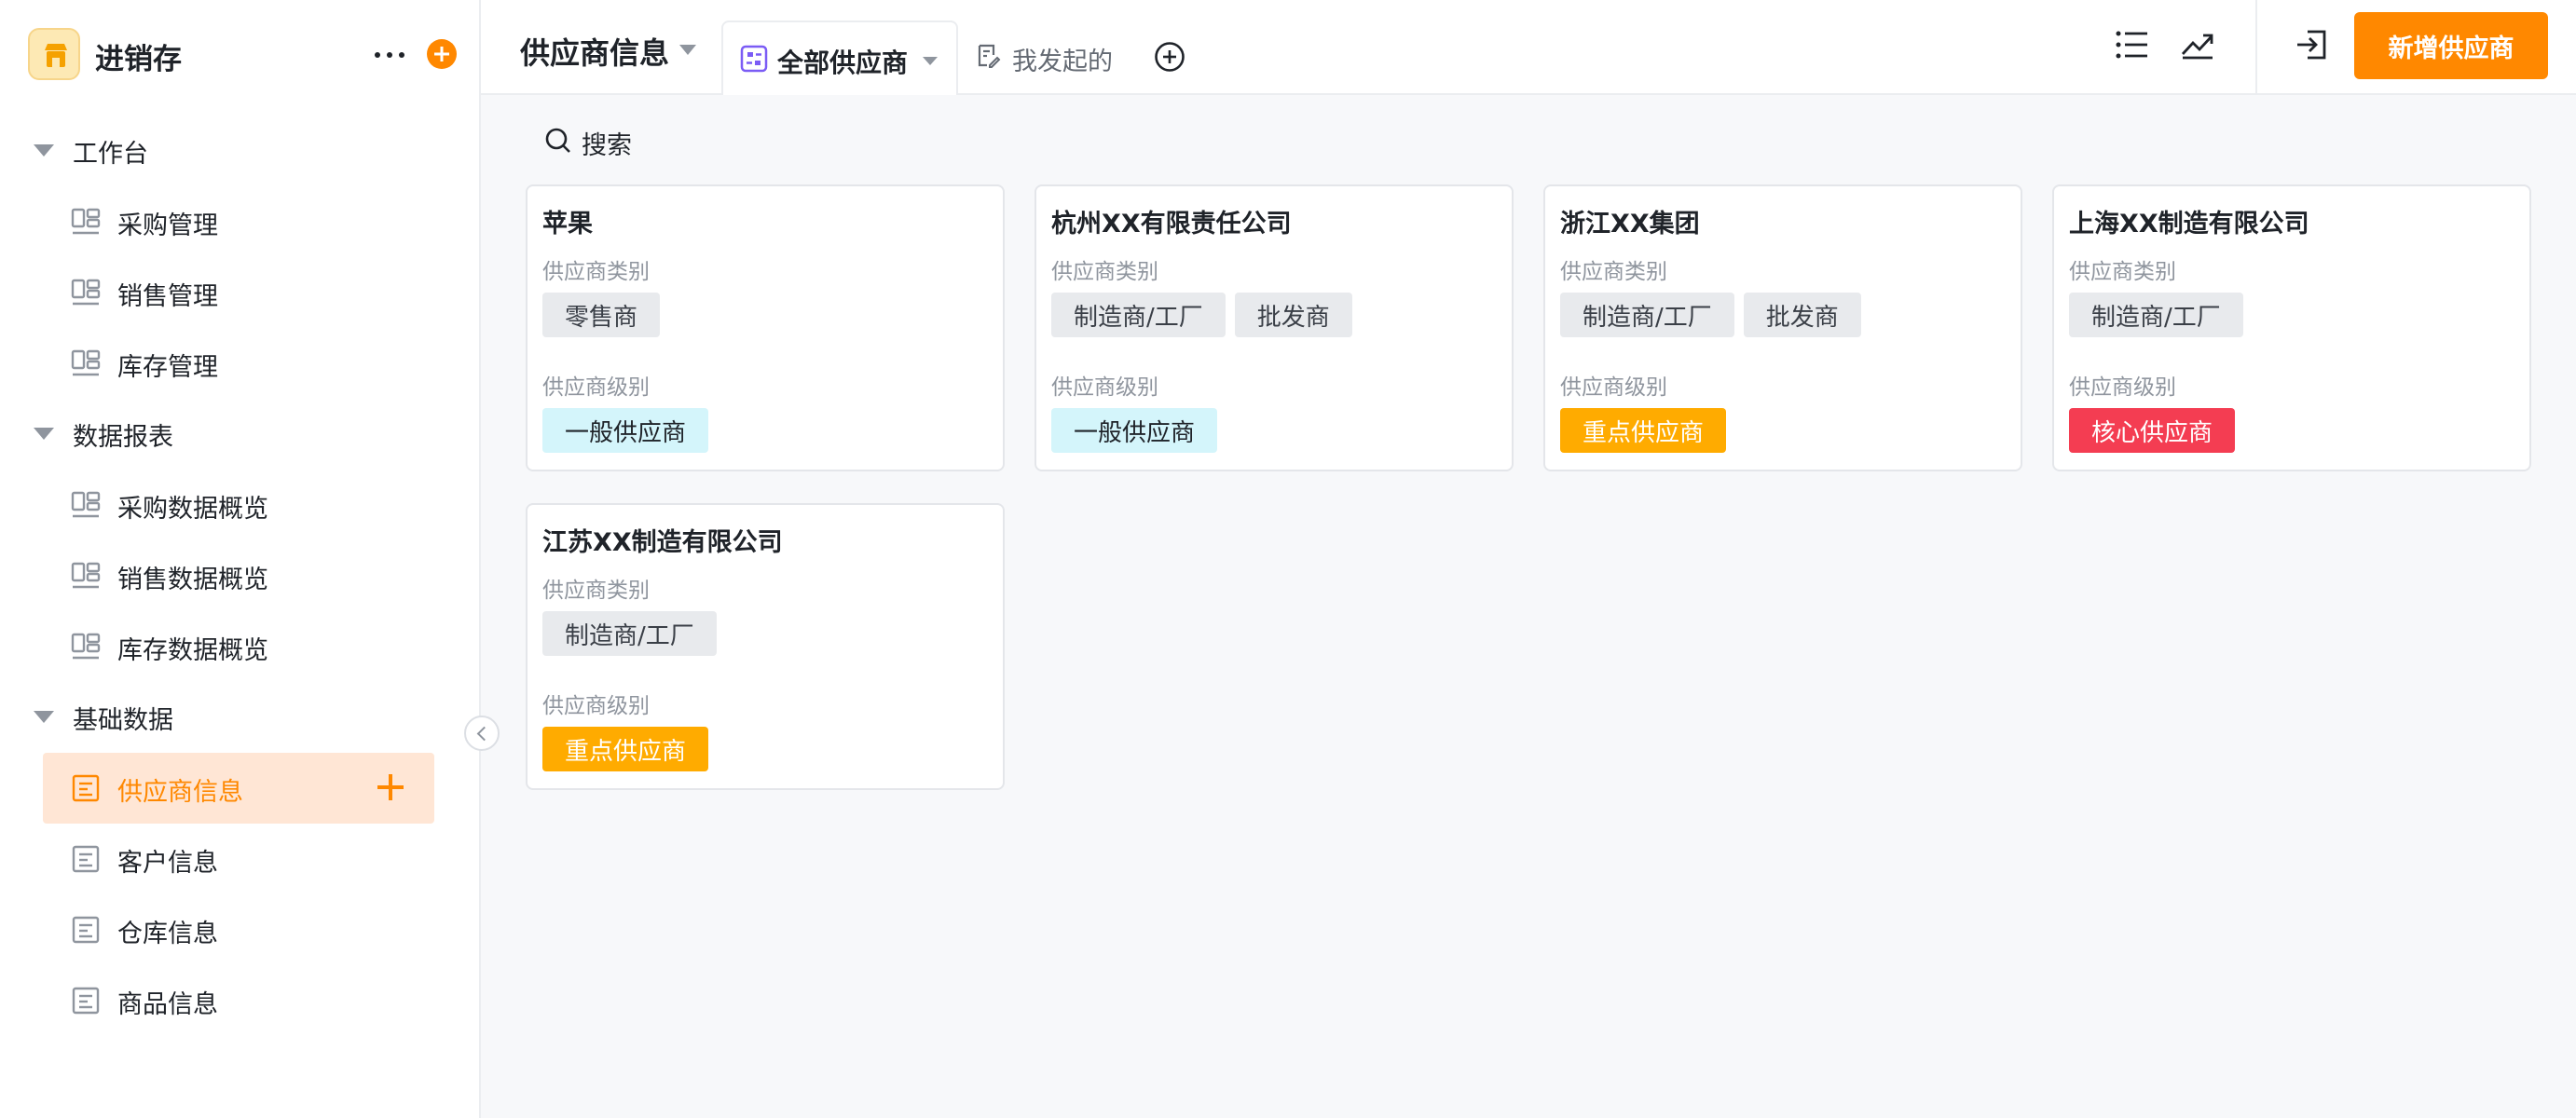  What do you see at coordinates (167, 863) in the screenshot?
I see `sidebar-item-label: 客户信息` at bounding box center [167, 863].